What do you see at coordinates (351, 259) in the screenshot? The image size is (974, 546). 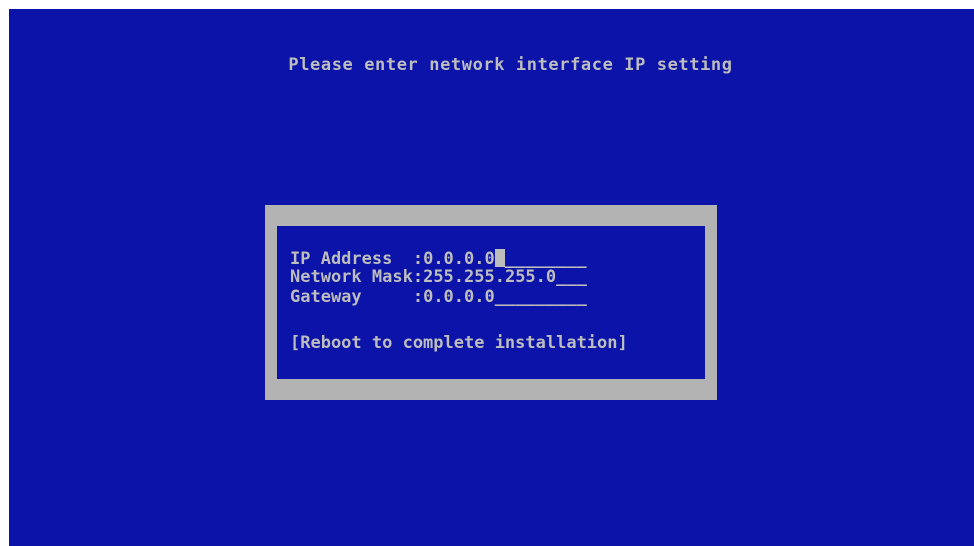 I see `ip-address-label: IP Address` at bounding box center [351, 259].